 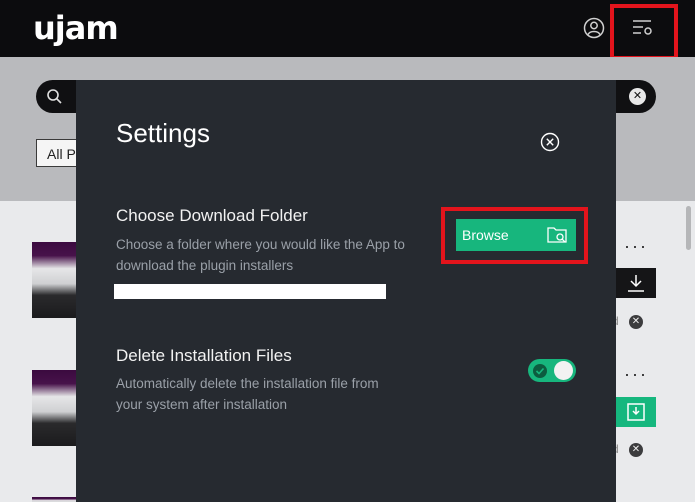 What do you see at coordinates (514, 235) in the screenshot?
I see `browse-highlight-box` at bounding box center [514, 235].